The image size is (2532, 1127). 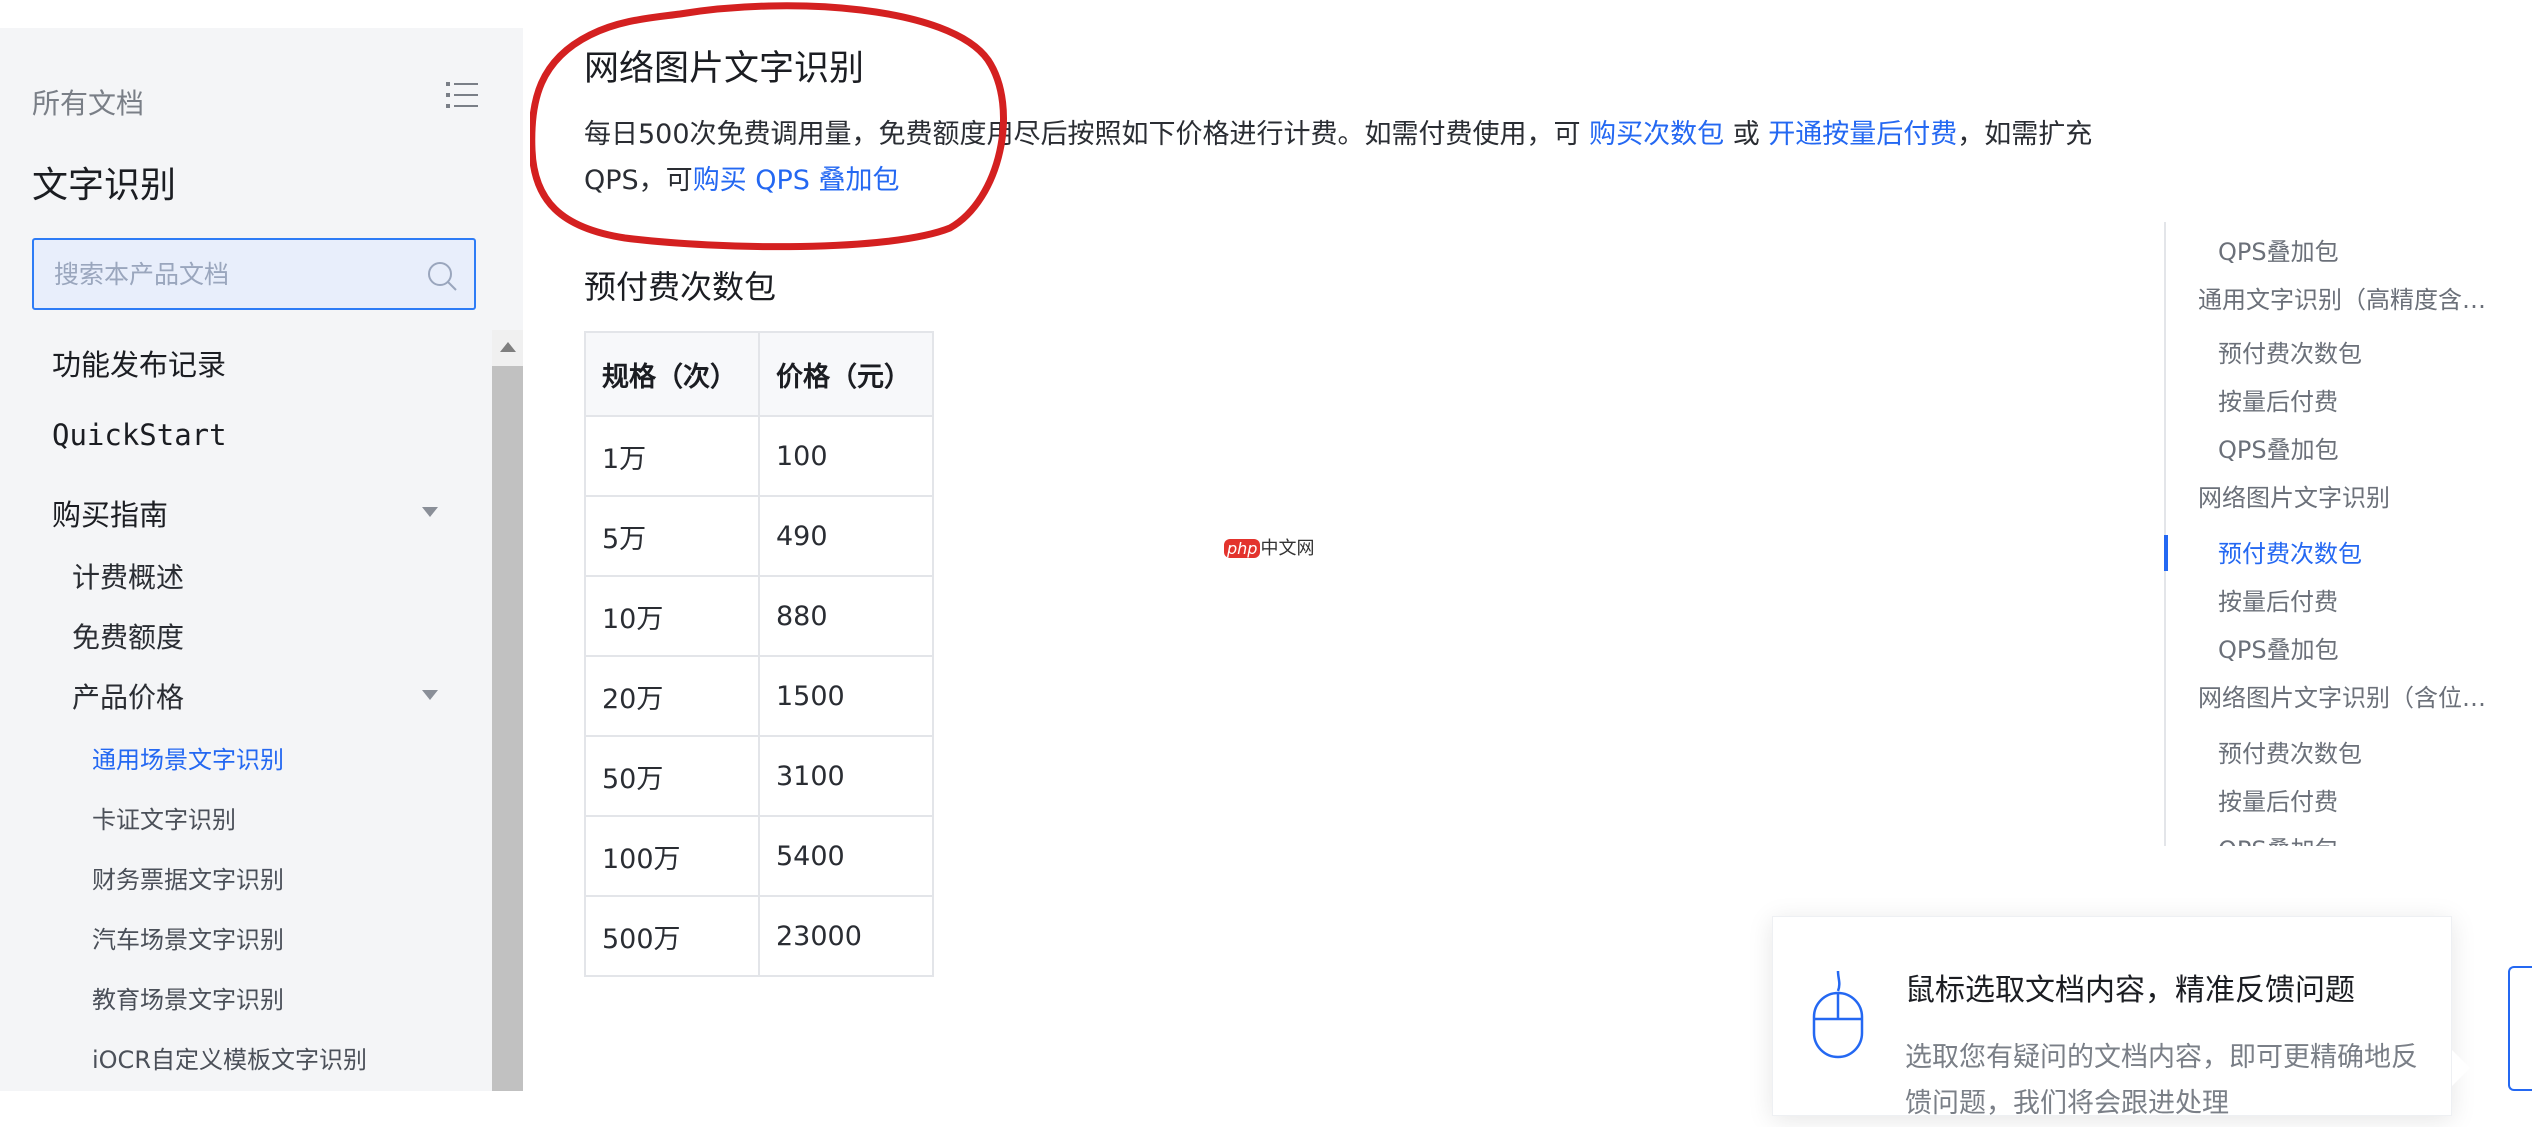 What do you see at coordinates (128, 636) in the screenshot?
I see `nav-item-free-quota: 免费额度` at bounding box center [128, 636].